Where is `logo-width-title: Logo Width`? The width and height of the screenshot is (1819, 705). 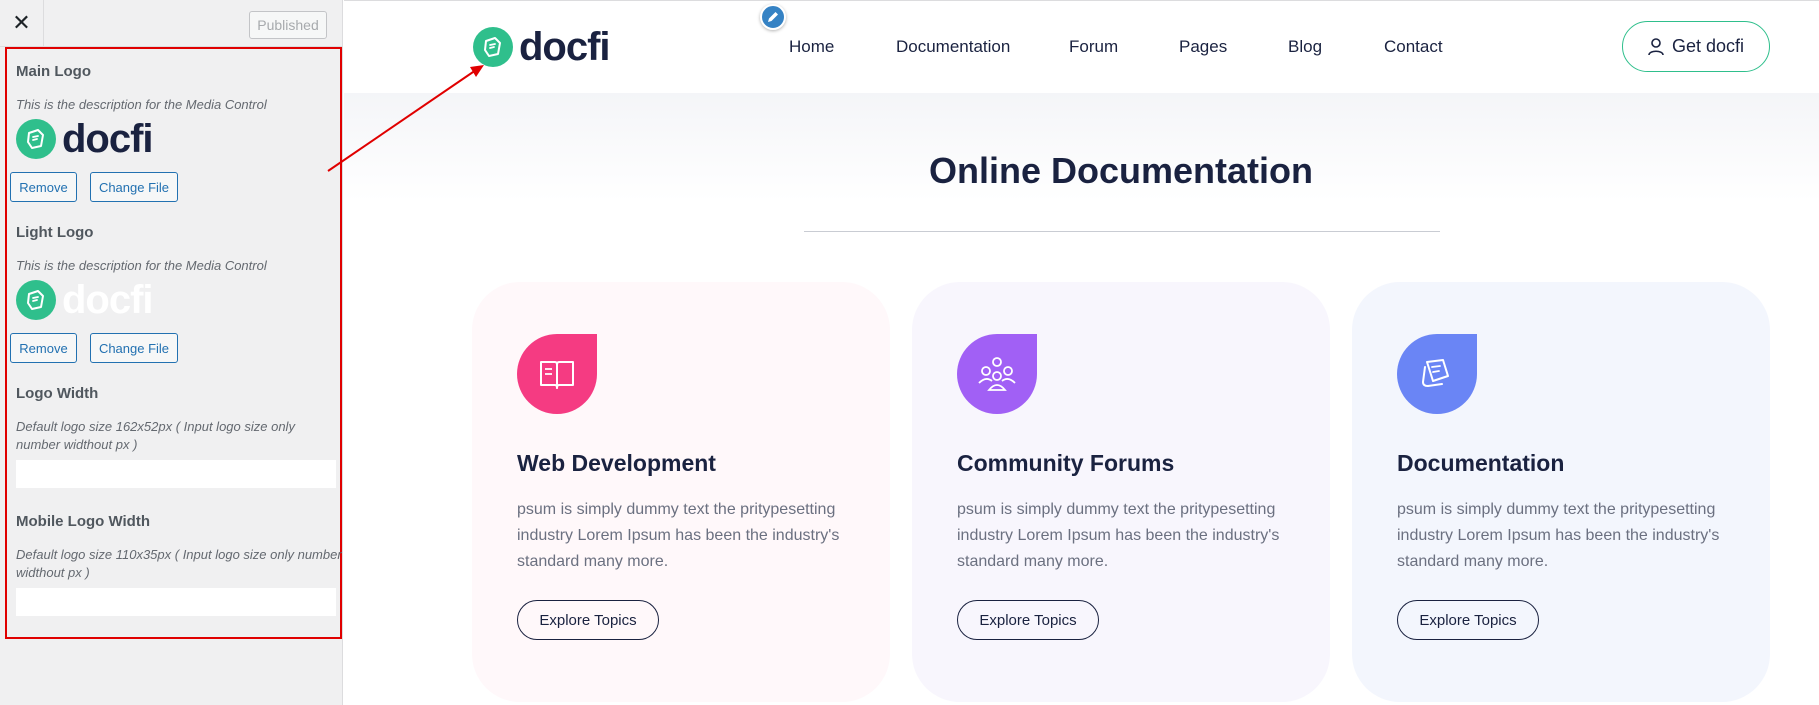
logo-width-title: Logo Width is located at coordinates (57, 393).